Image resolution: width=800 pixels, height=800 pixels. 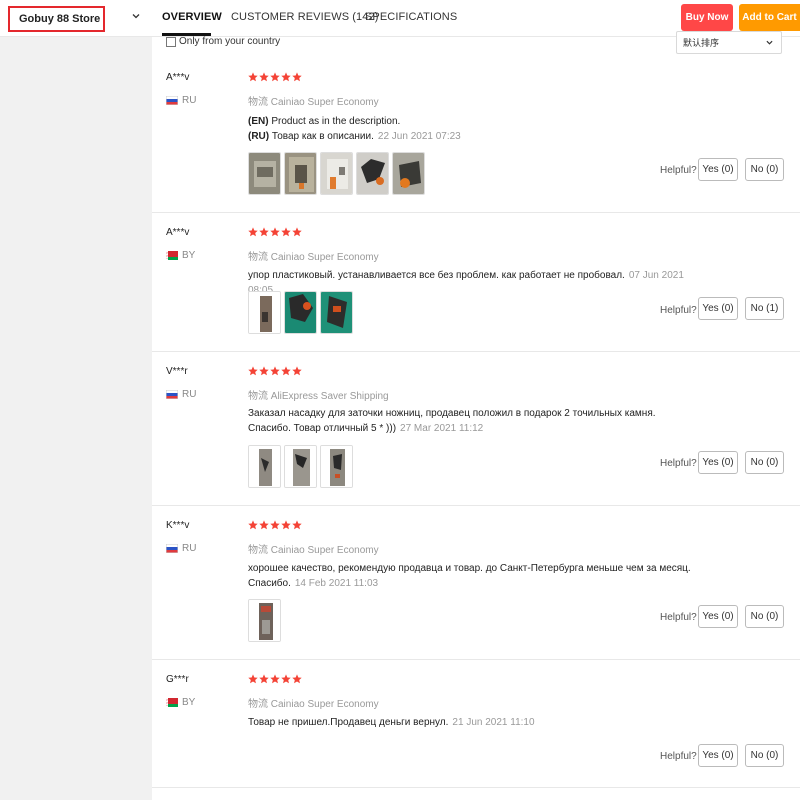 What do you see at coordinates (336, 583) in the screenshot?
I see `review-date: 14 Feb 2021 11:03` at bounding box center [336, 583].